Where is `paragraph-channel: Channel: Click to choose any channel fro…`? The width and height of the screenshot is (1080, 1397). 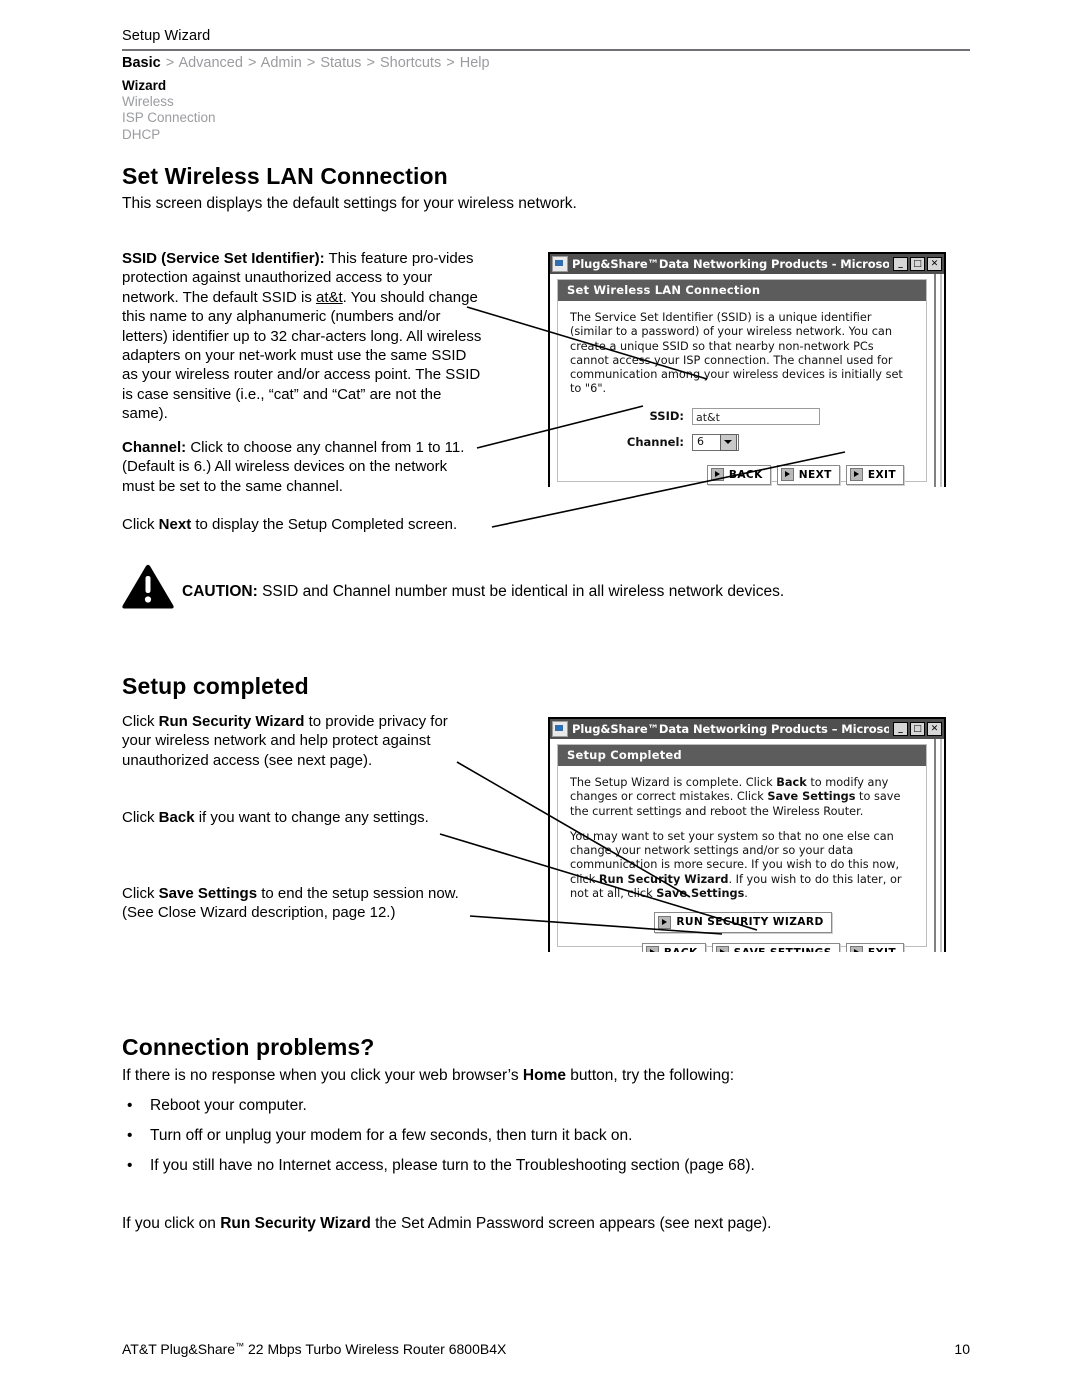 paragraph-channel: Channel: Click to choose any channel fro… is located at coordinates (302, 467).